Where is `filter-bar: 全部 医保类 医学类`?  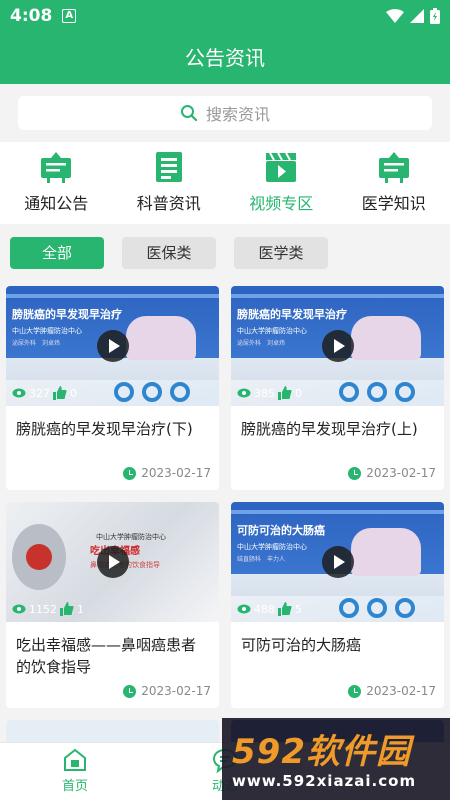 filter-bar: 全部 医保类 医学类 is located at coordinates (225, 253).